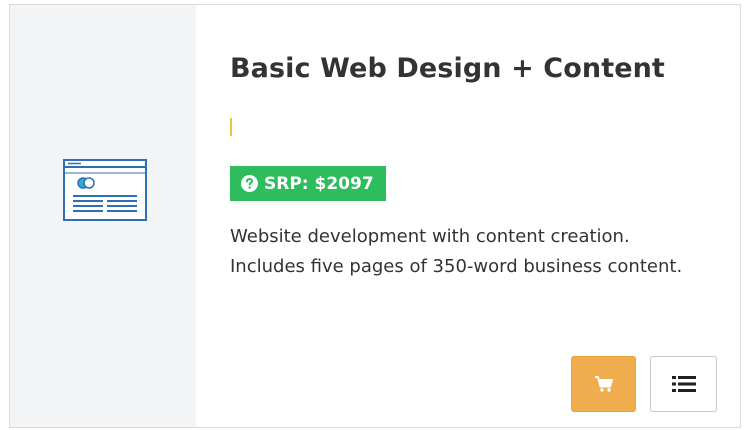 The width and height of the screenshot is (748, 430). I want to click on add-to-cart-button, so click(603, 384).